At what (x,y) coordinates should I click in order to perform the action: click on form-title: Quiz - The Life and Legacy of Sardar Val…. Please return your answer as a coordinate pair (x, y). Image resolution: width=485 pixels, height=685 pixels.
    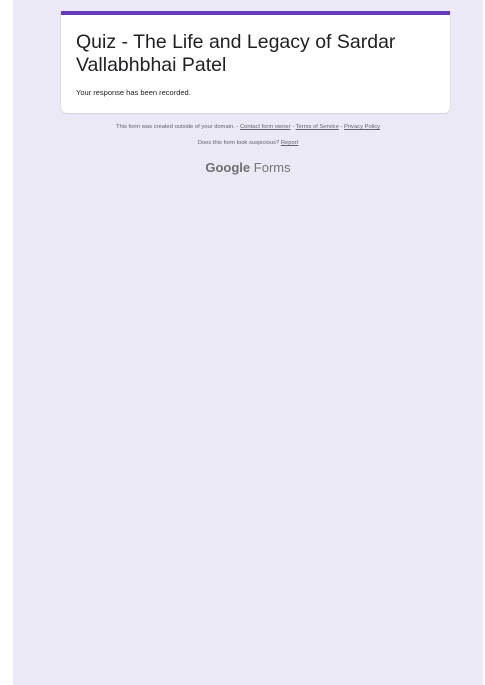
    Looking at the image, I should click on (236, 53).